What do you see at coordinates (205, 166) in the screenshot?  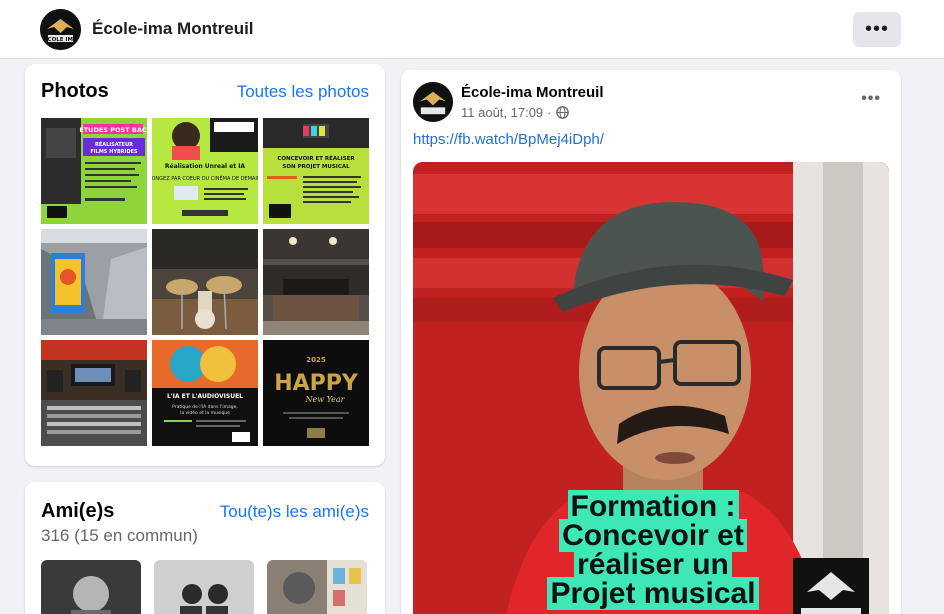 I see `photo-text: Réalisation Unreal et IA` at bounding box center [205, 166].